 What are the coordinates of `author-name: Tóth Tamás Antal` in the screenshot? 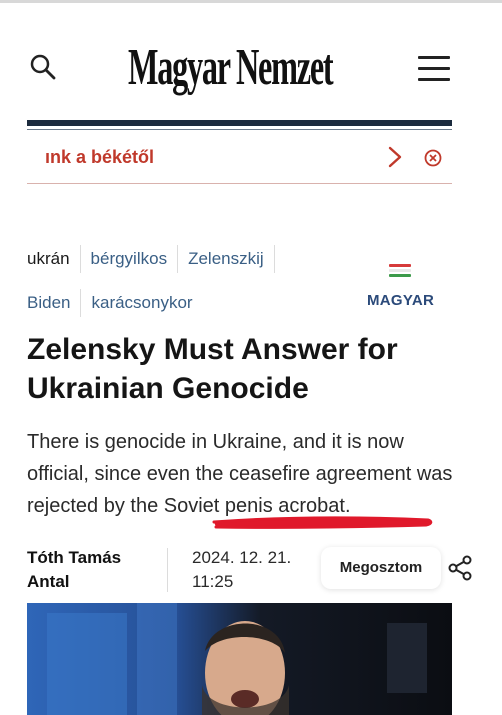 It's located at (92, 570).